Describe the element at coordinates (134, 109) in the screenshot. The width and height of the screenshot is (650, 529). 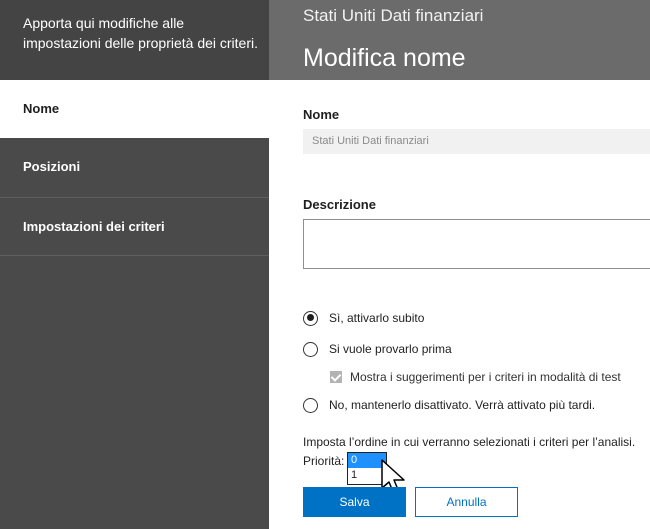
I see `sidebar-item-nome: Nome` at that location.